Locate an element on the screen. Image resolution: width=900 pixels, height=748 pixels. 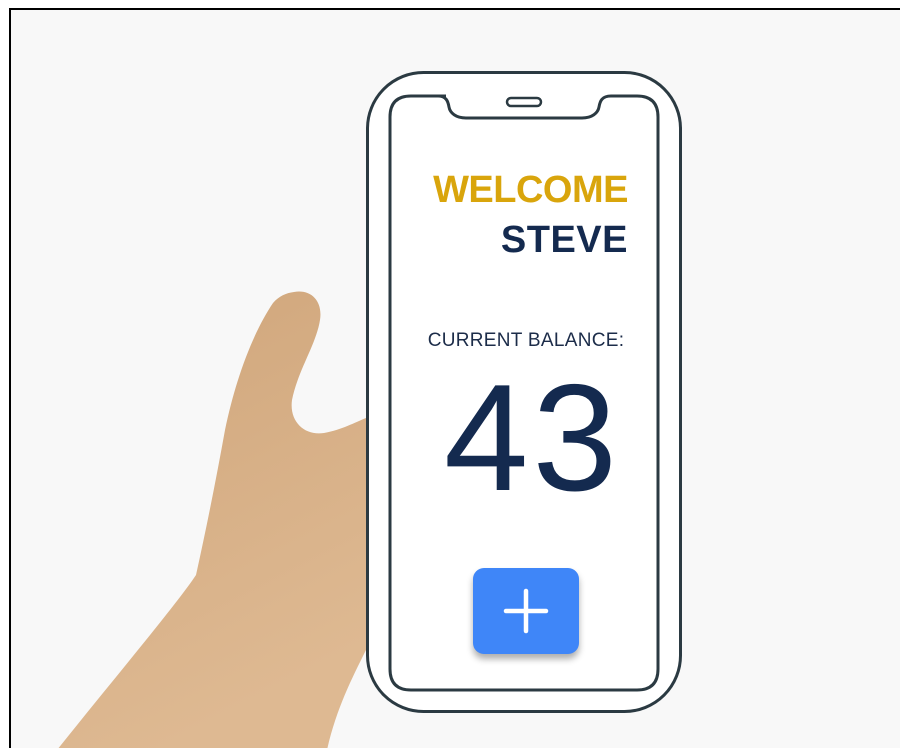
add-button is located at coordinates (526, 611).